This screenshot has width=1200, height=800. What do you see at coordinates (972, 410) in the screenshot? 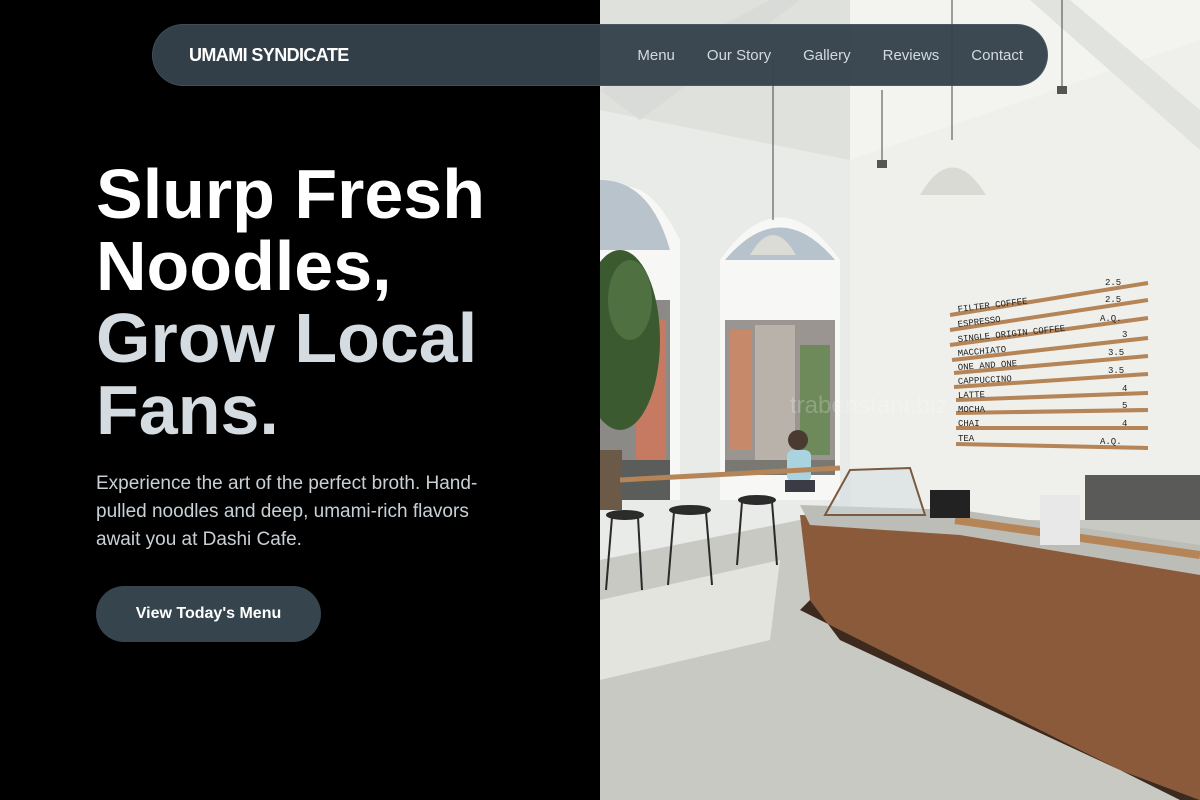
I see `menu-board-item: MOCHA` at bounding box center [972, 410].